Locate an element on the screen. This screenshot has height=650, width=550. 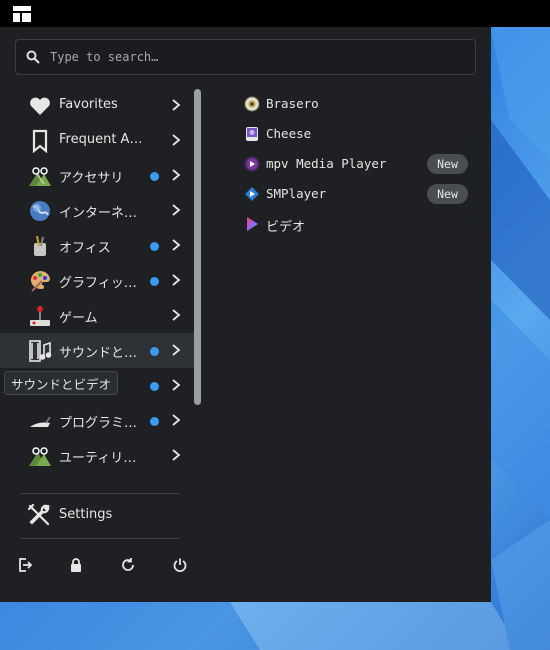
app-label: SMPlayer is located at coordinates (296, 193).